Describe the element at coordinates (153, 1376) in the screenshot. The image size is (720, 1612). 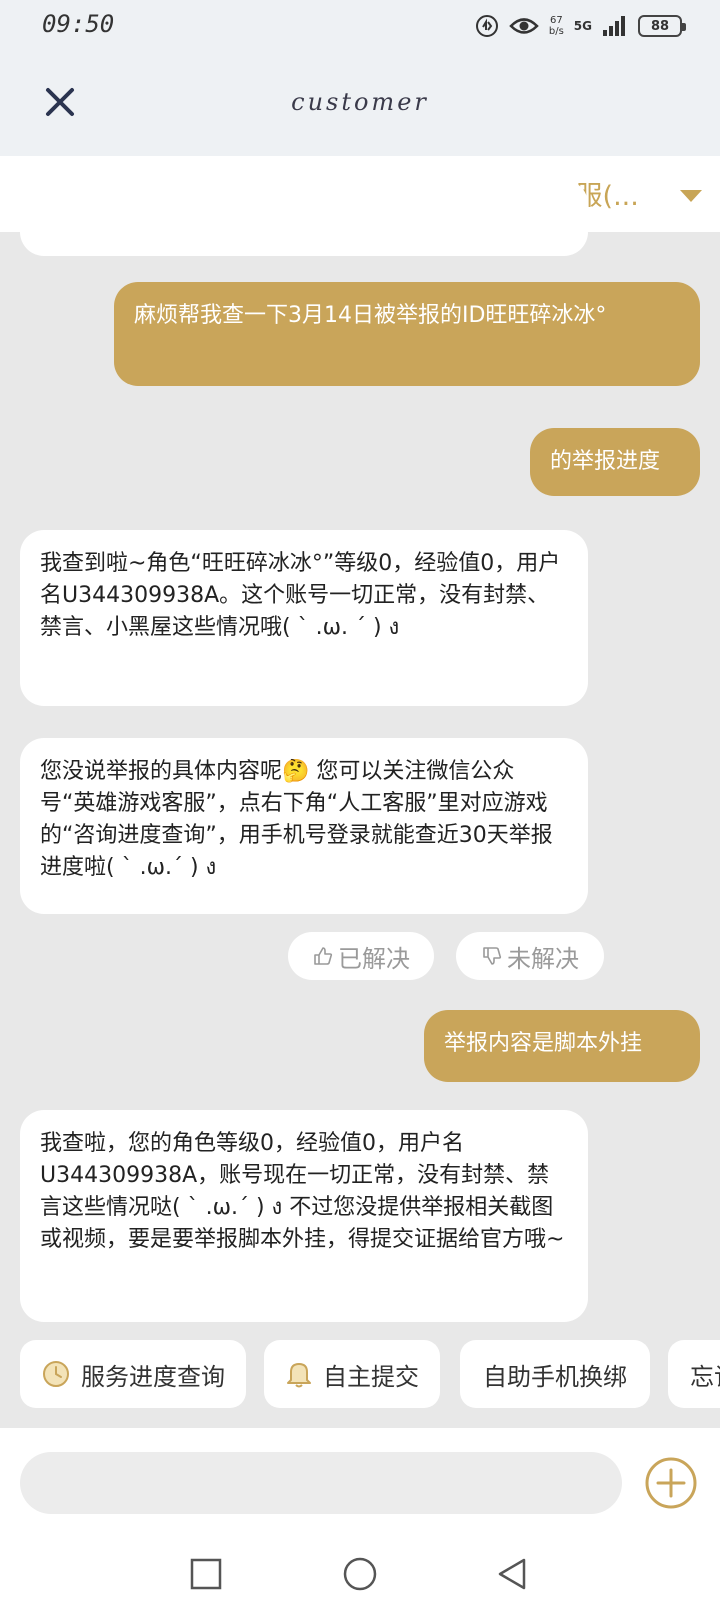
I see `quick-action-label: 服务进度查询` at that location.